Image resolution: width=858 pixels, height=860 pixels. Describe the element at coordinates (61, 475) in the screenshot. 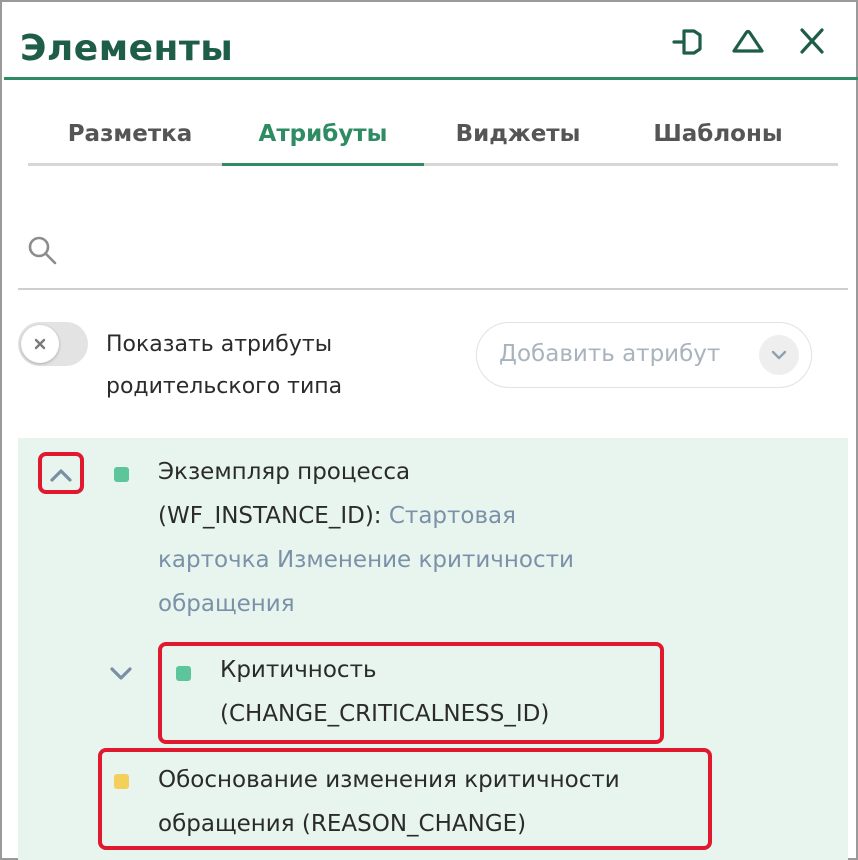

I see `chevron-up-icon` at that location.